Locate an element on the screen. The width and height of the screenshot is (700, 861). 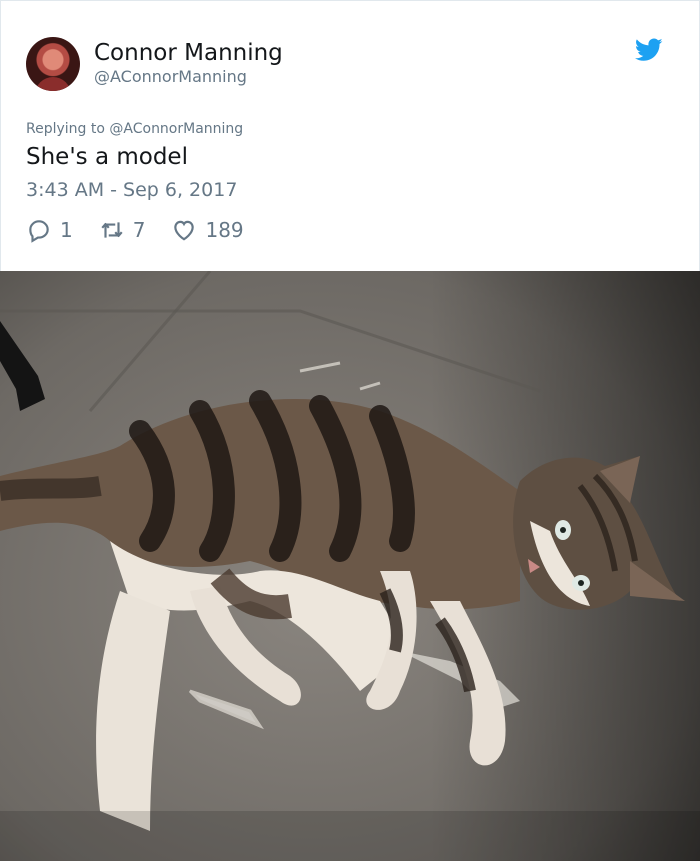
tweet-actions: 1 7 189 is located at coordinates (148, 230).